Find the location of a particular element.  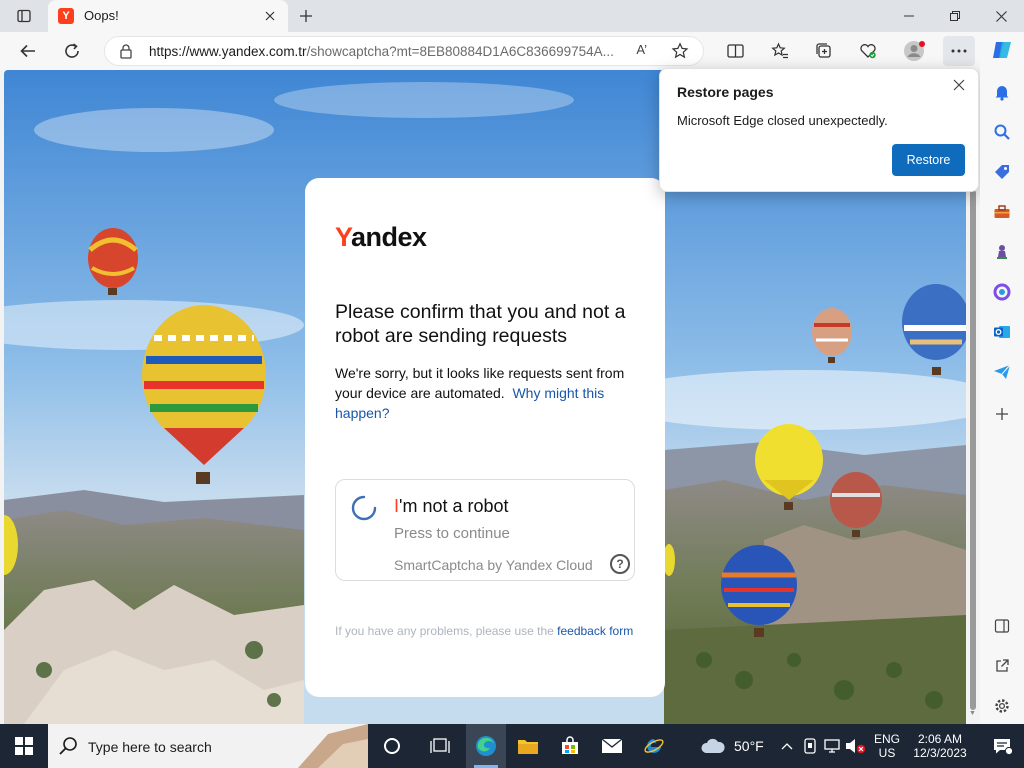

cloud-icon is located at coordinates (713, 745).